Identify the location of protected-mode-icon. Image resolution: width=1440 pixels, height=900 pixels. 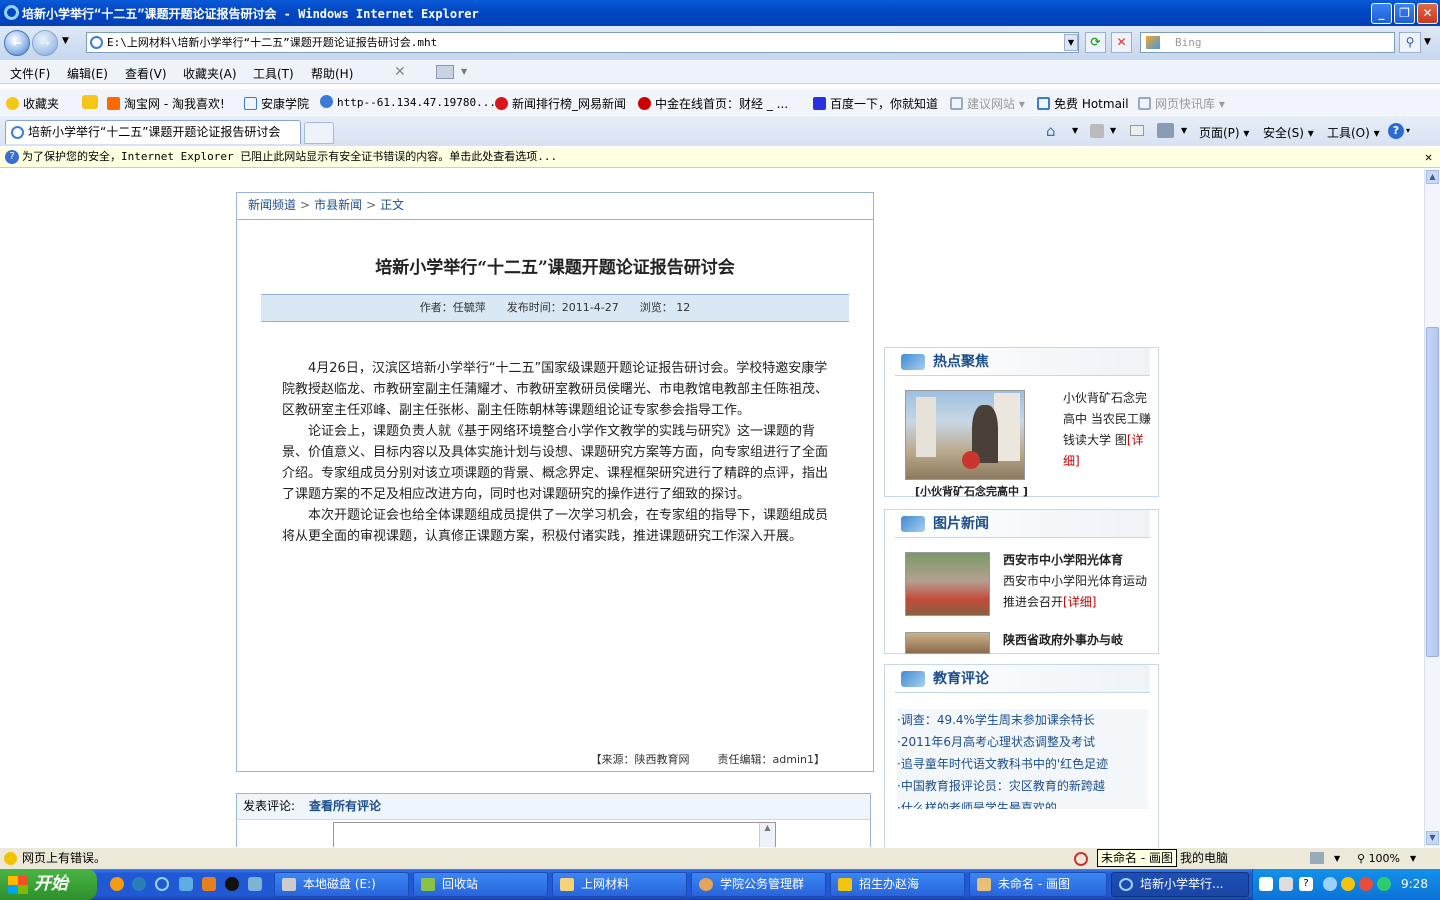
(1317, 858).